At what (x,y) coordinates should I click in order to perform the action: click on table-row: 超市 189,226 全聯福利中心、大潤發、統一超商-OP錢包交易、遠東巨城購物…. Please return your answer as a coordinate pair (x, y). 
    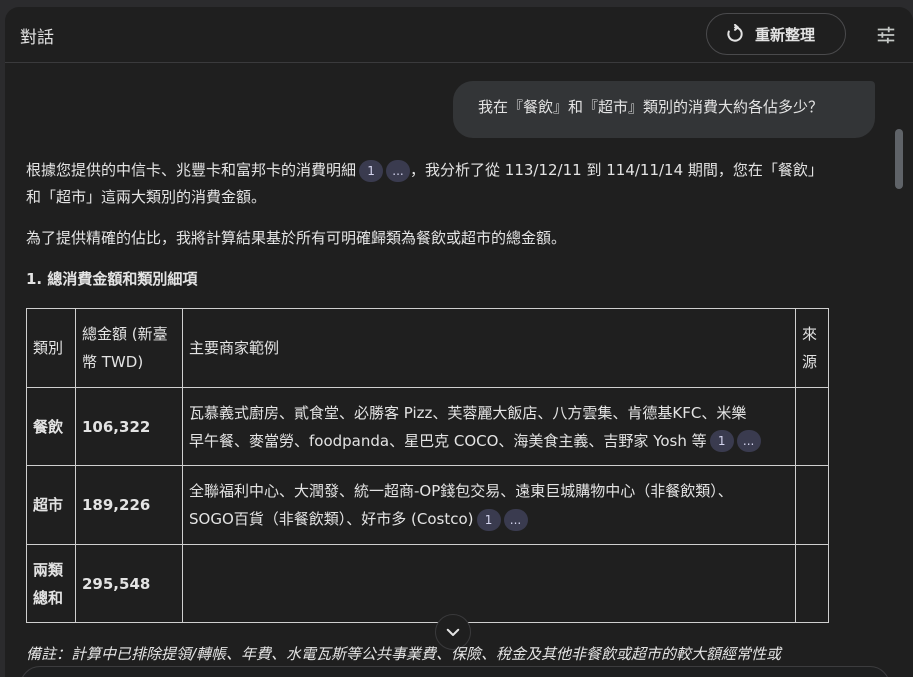
    Looking at the image, I should click on (427, 505).